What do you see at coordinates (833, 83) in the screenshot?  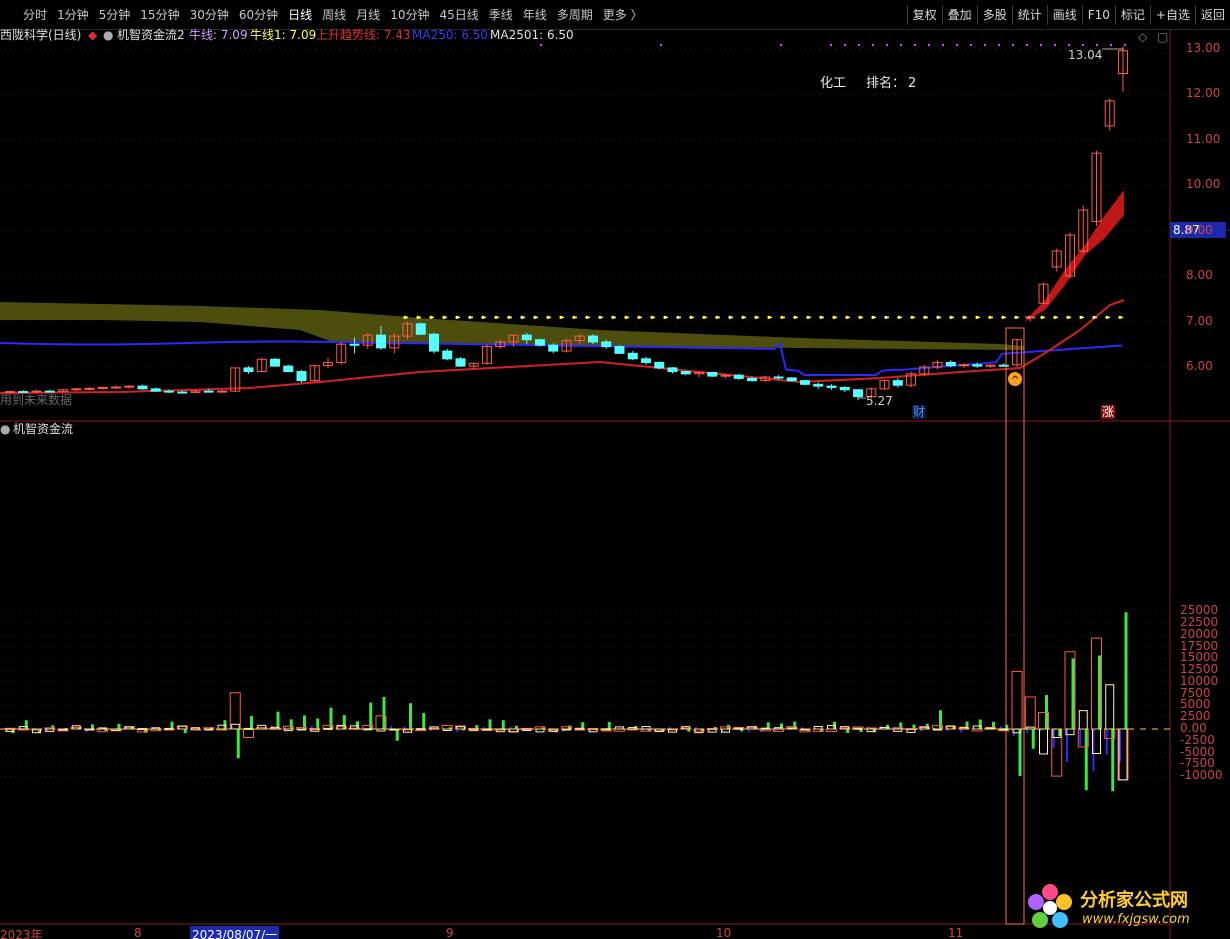 I see `industry-label: 化工` at bounding box center [833, 83].